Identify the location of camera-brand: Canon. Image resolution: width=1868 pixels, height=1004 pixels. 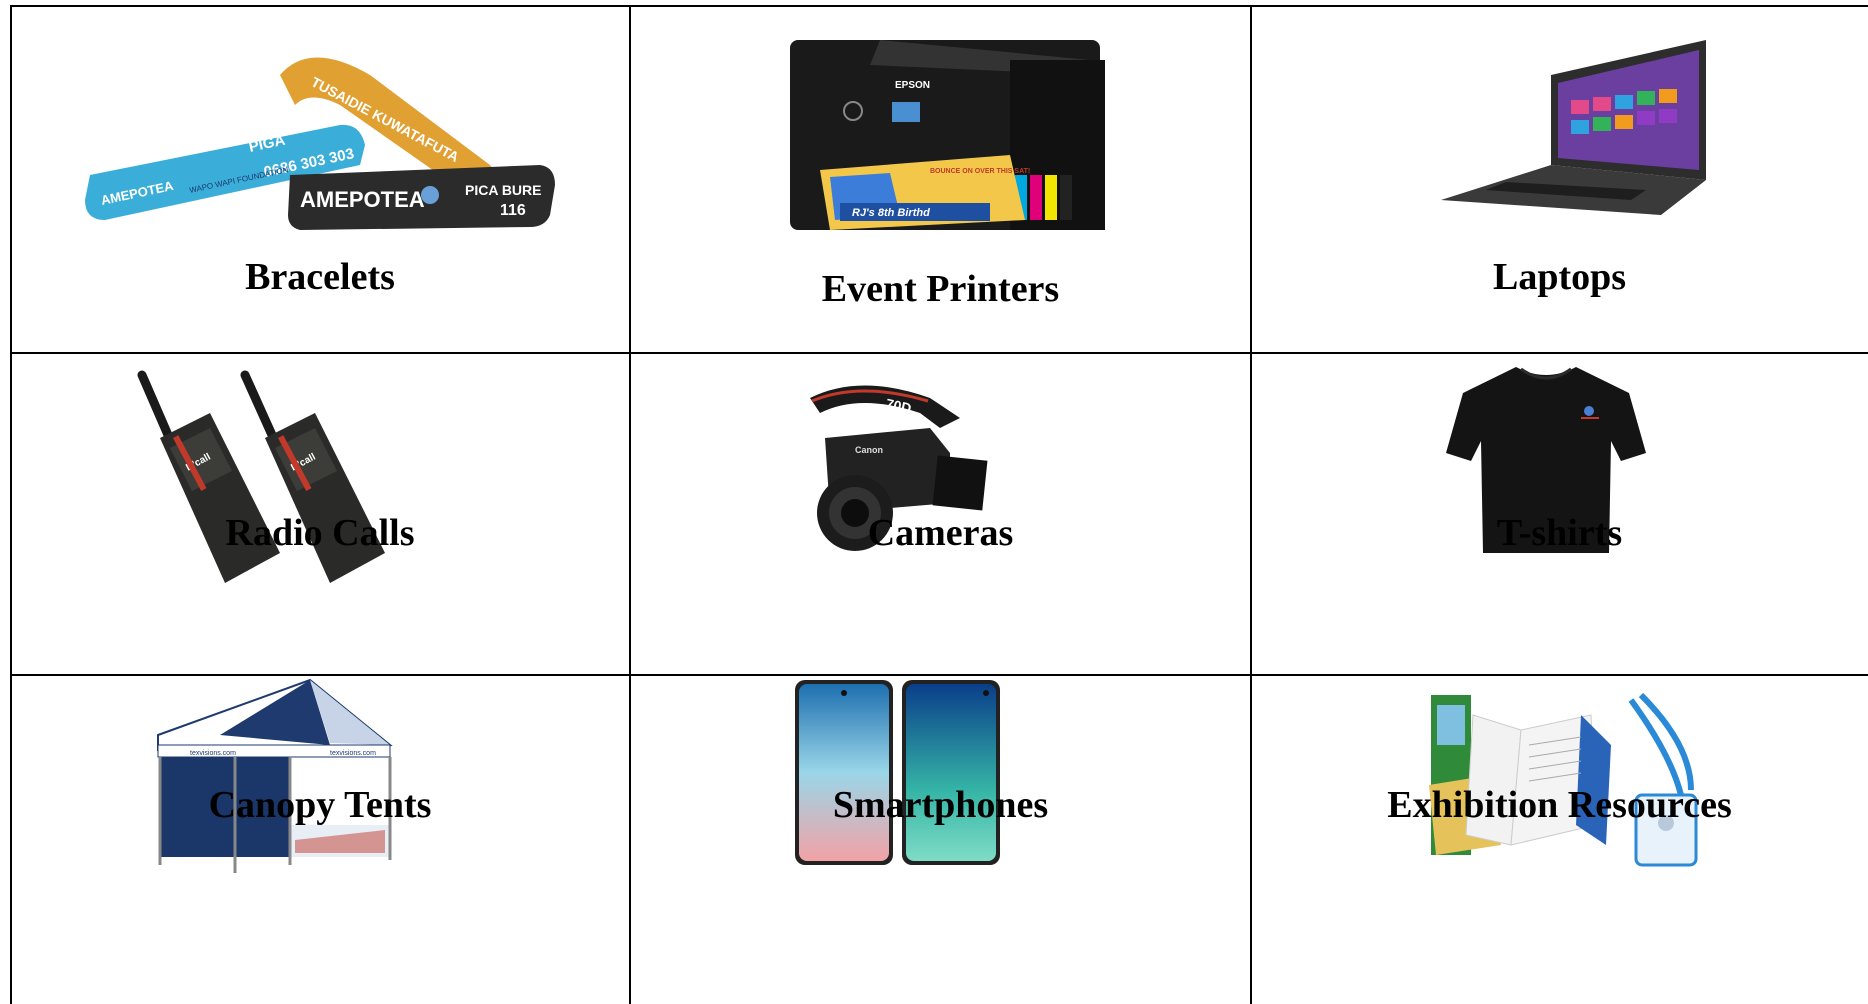
(869, 450).